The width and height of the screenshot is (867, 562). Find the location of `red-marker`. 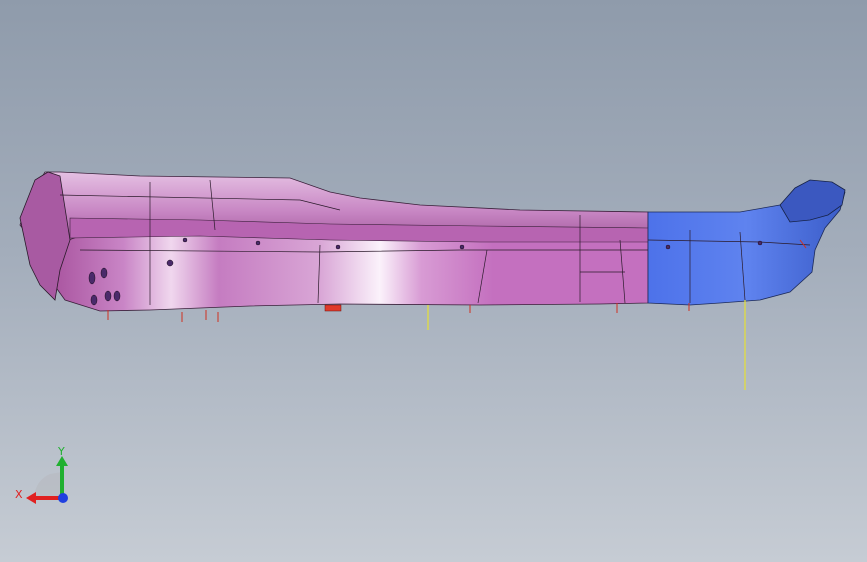

red-marker is located at coordinates (333, 308).